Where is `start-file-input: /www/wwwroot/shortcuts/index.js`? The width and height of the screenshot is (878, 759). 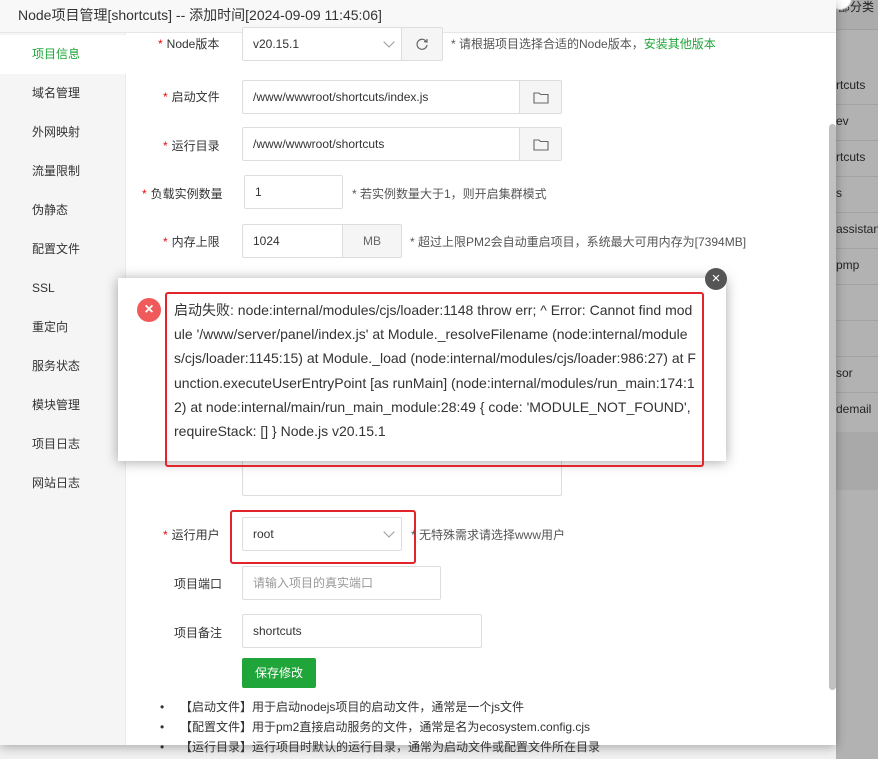
start-file-input: /www/wwwroot/shortcuts/index.js is located at coordinates (381, 97).